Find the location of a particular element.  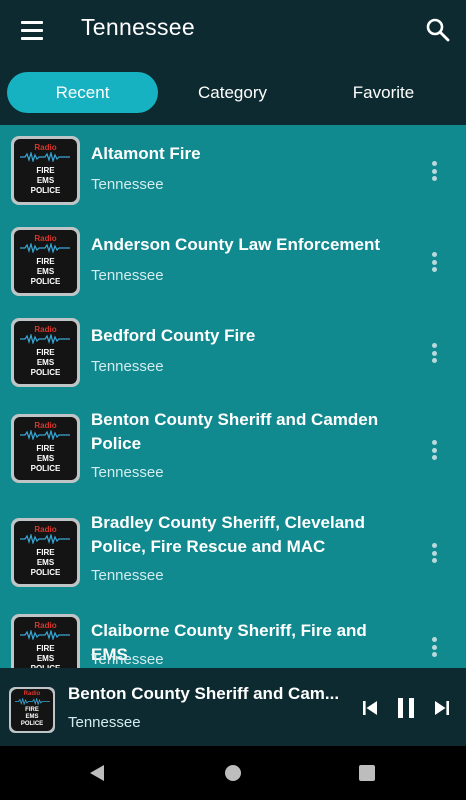

skip-next-icon is located at coordinates (442, 708).